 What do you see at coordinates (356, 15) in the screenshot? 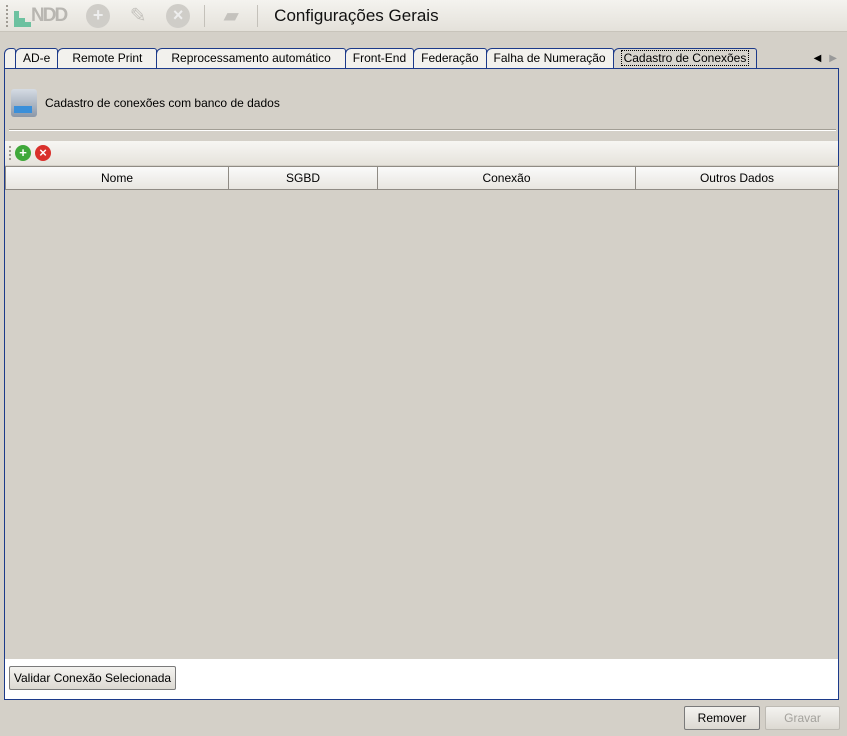
I see `window-title: Configurações Gerais` at bounding box center [356, 15].